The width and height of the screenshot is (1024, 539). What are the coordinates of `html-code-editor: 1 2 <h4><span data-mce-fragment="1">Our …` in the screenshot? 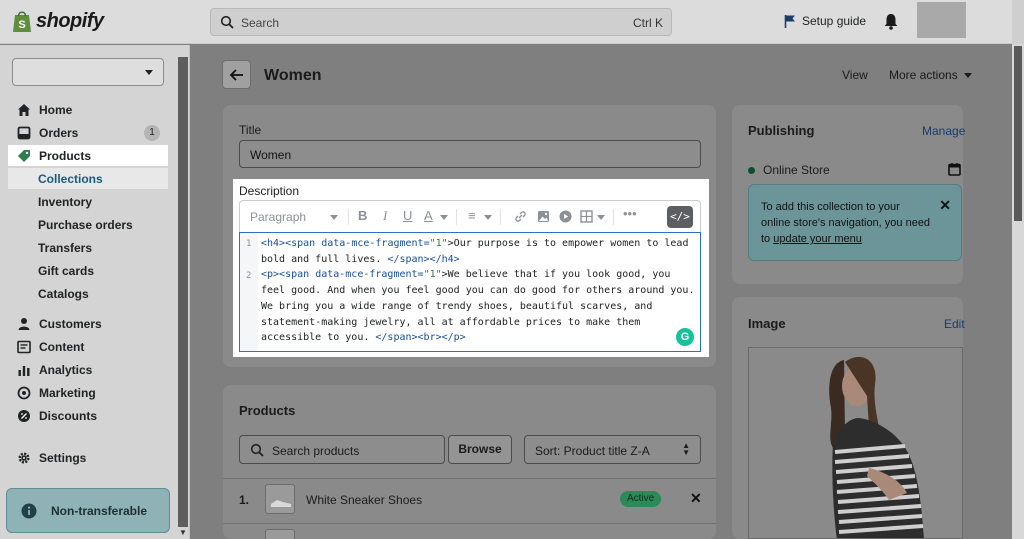 It's located at (470, 292).